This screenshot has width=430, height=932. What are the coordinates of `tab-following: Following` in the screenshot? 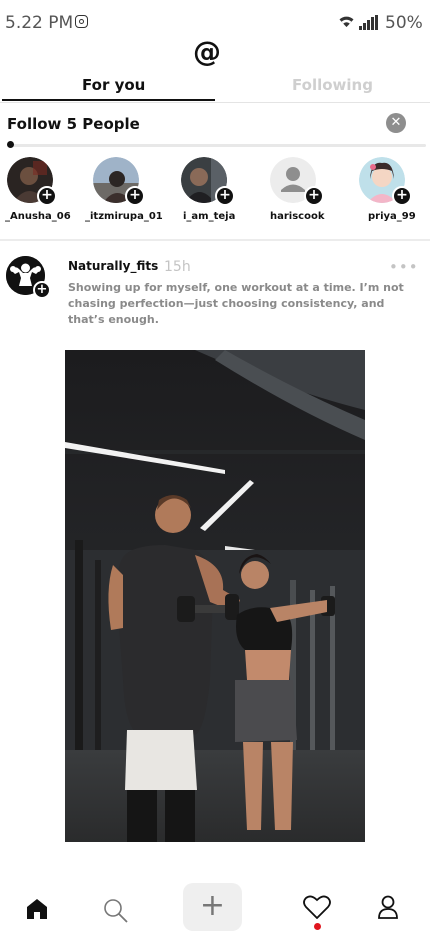 It's located at (332, 85).